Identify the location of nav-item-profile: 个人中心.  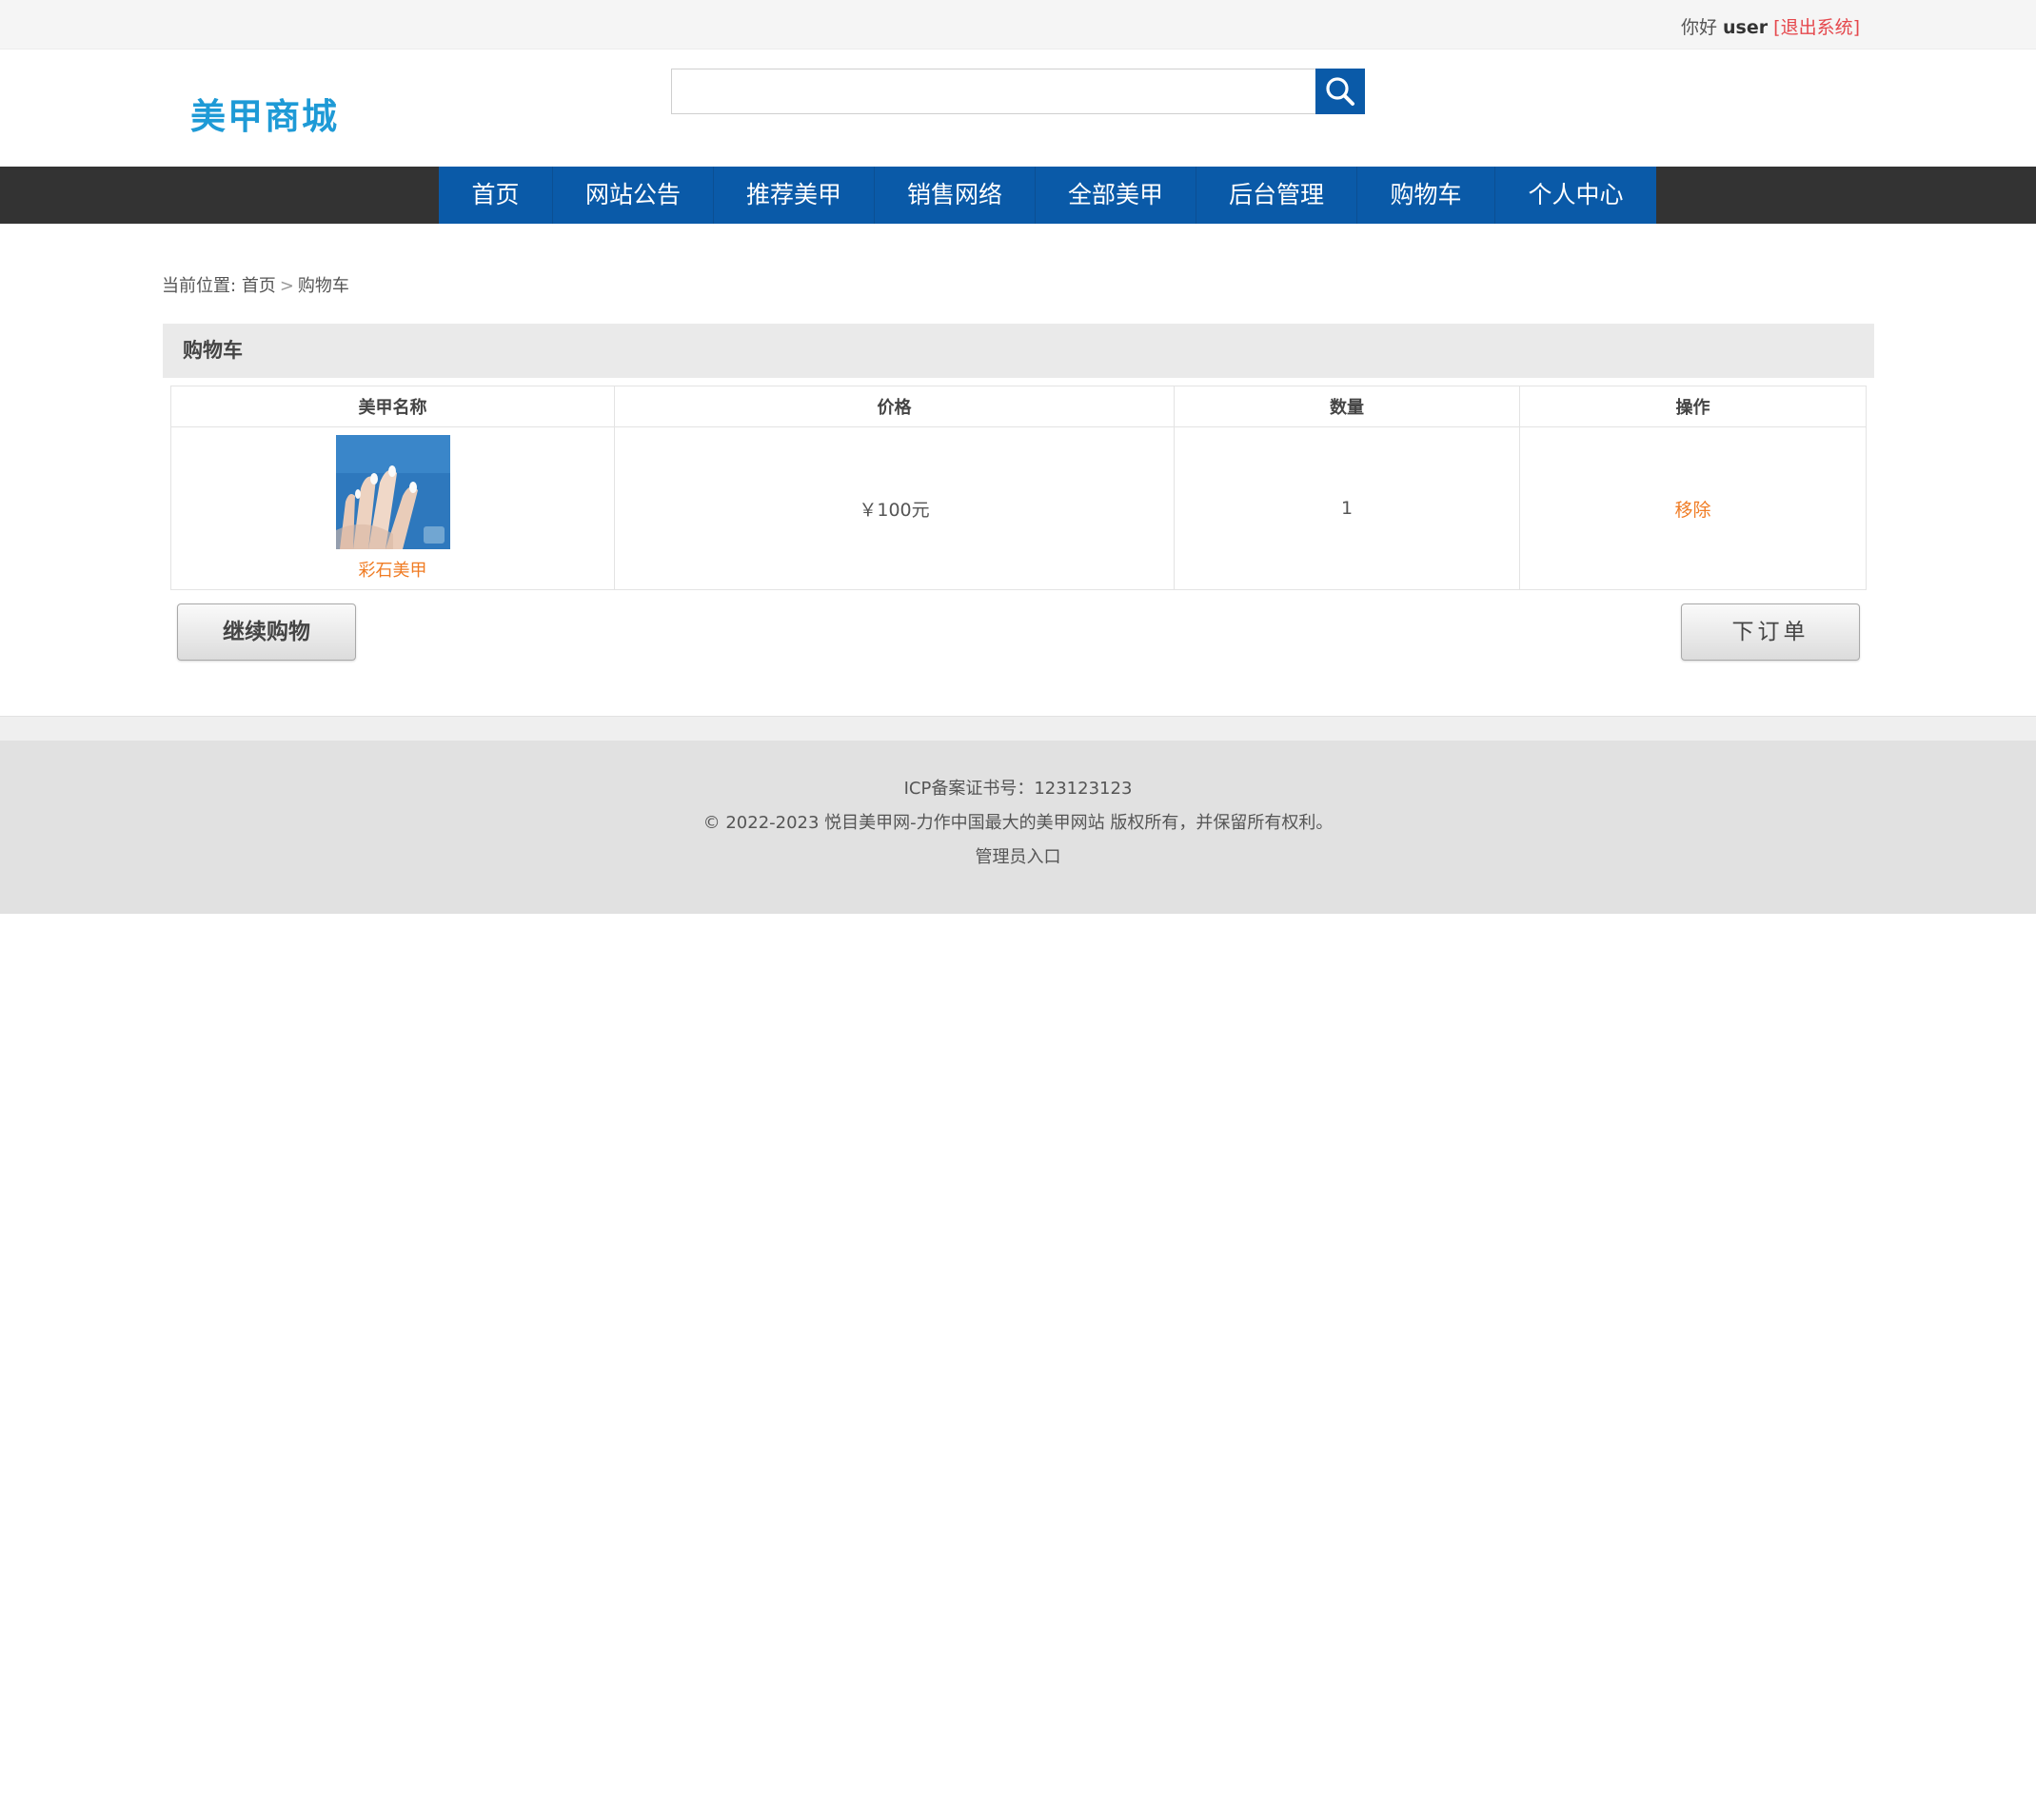
(1576, 195).